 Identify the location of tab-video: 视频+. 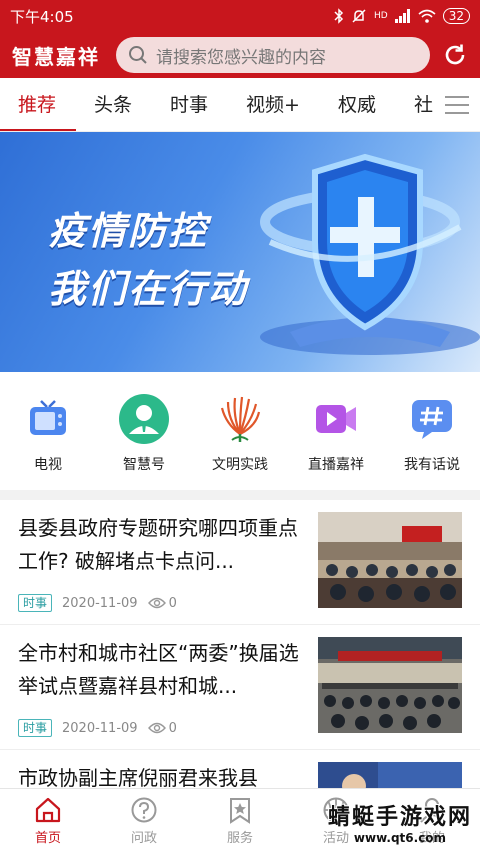
(273, 104).